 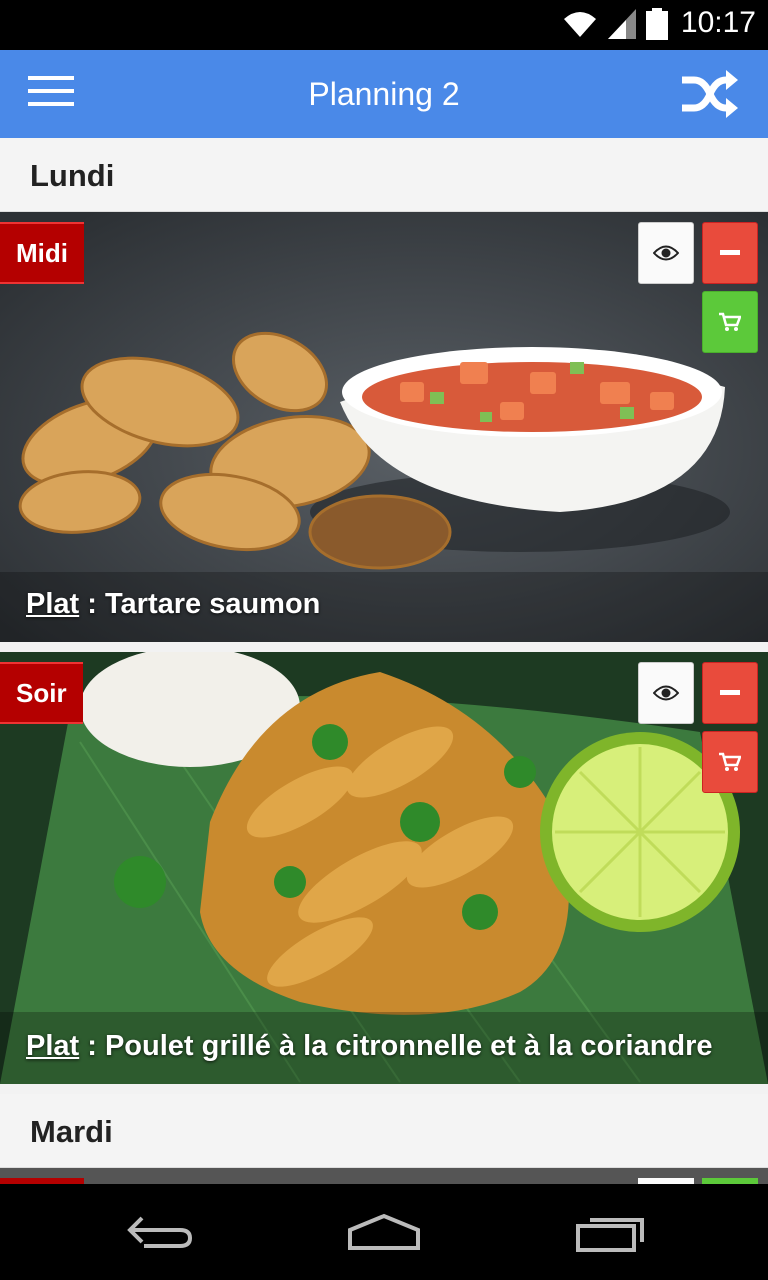 I want to click on day-label: Lundi, so click(x=72, y=175).